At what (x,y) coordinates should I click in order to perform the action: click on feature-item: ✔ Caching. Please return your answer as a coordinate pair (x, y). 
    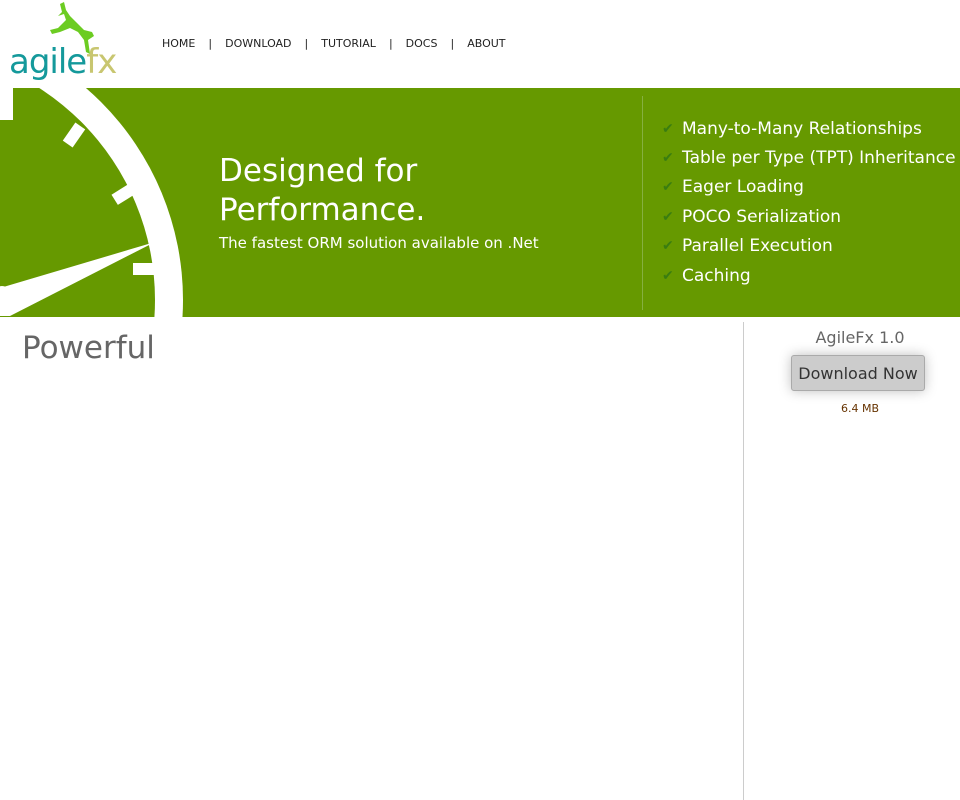
    Looking at the image, I should click on (706, 275).